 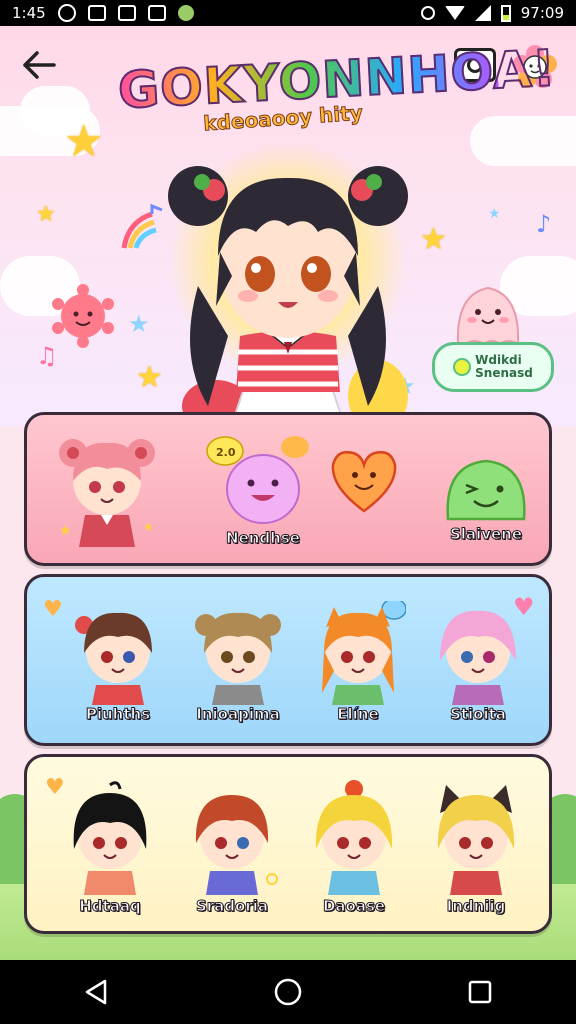 What do you see at coordinates (226, 452) in the screenshot?
I see `pet-badge-number: 2.0` at bounding box center [226, 452].